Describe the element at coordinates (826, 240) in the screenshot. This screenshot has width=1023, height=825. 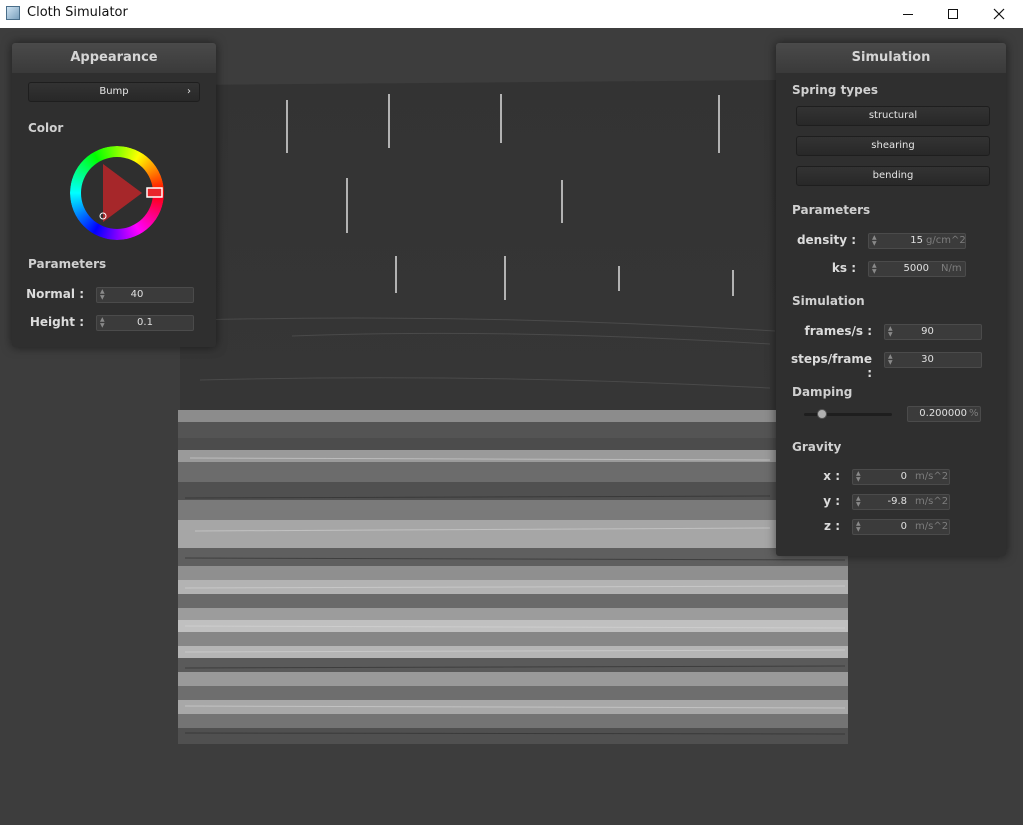
I see `density-label: density :` at that location.